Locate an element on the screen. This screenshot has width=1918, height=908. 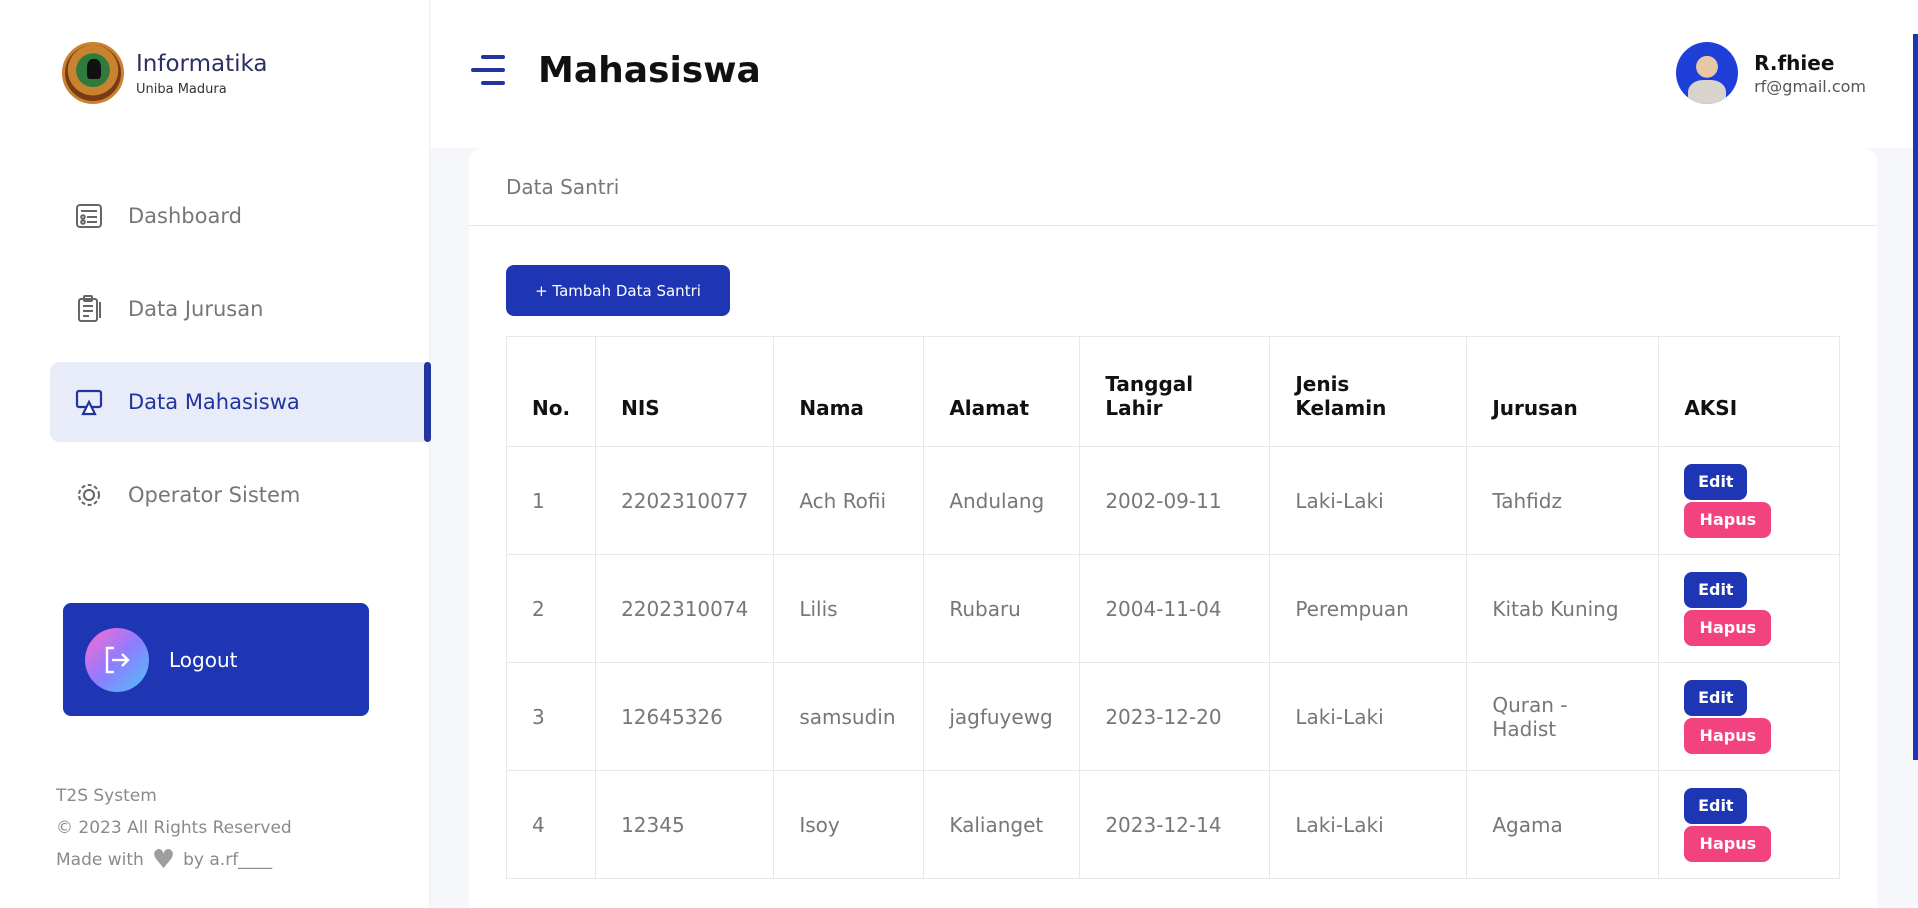
cell-tanggal-lahir: 2023-12-14 is located at coordinates (1175, 824).